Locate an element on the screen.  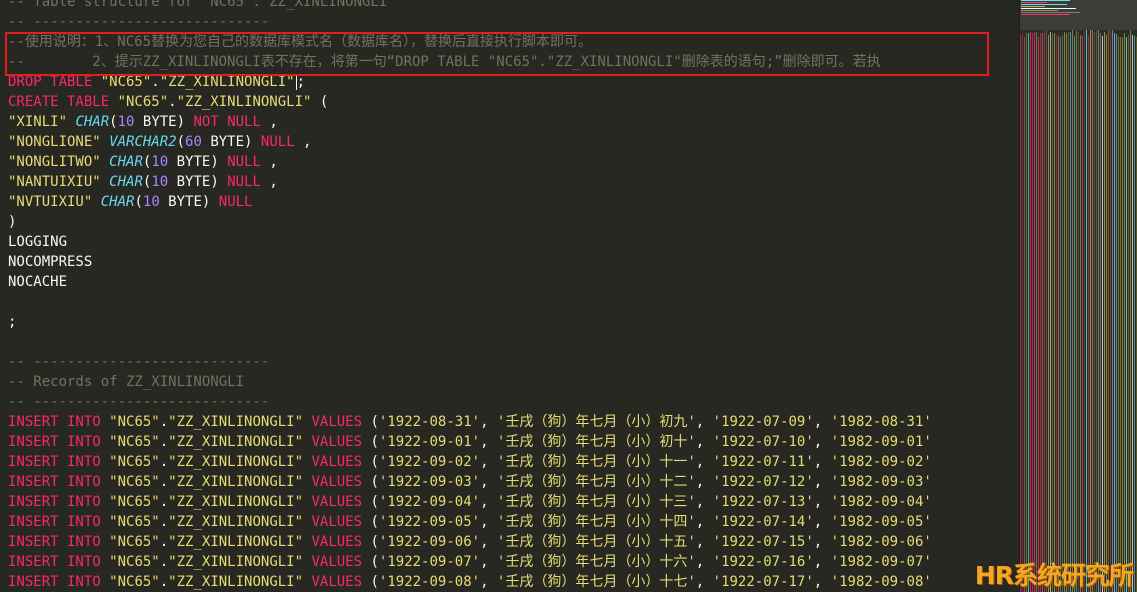
code-line: "NONGLIONE" VARCHAR2(60 BYTE) NULL , is located at coordinates (470, 142).